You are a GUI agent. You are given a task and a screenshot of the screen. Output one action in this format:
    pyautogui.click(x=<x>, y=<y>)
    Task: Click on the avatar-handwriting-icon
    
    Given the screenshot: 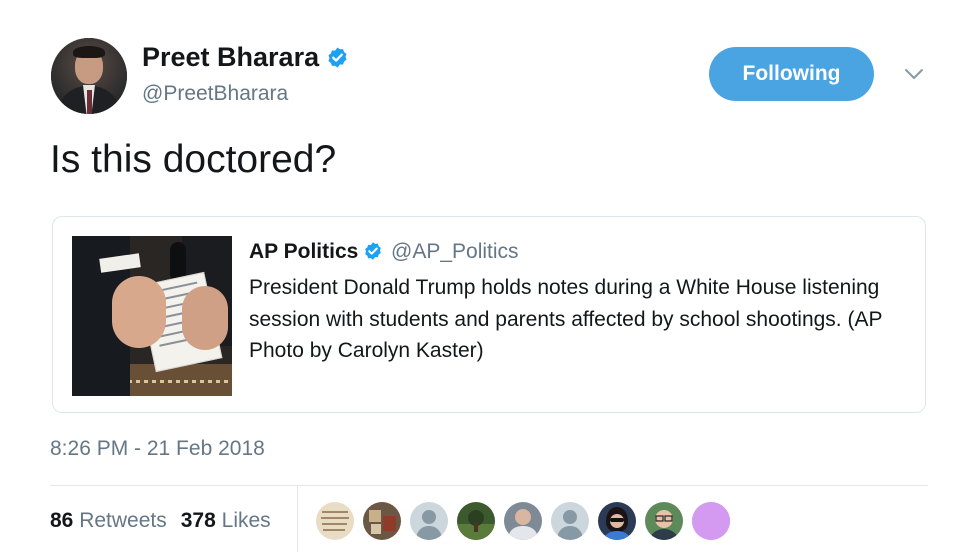 What is the action you would take?
    pyautogui.click(x=335, y=521)
    